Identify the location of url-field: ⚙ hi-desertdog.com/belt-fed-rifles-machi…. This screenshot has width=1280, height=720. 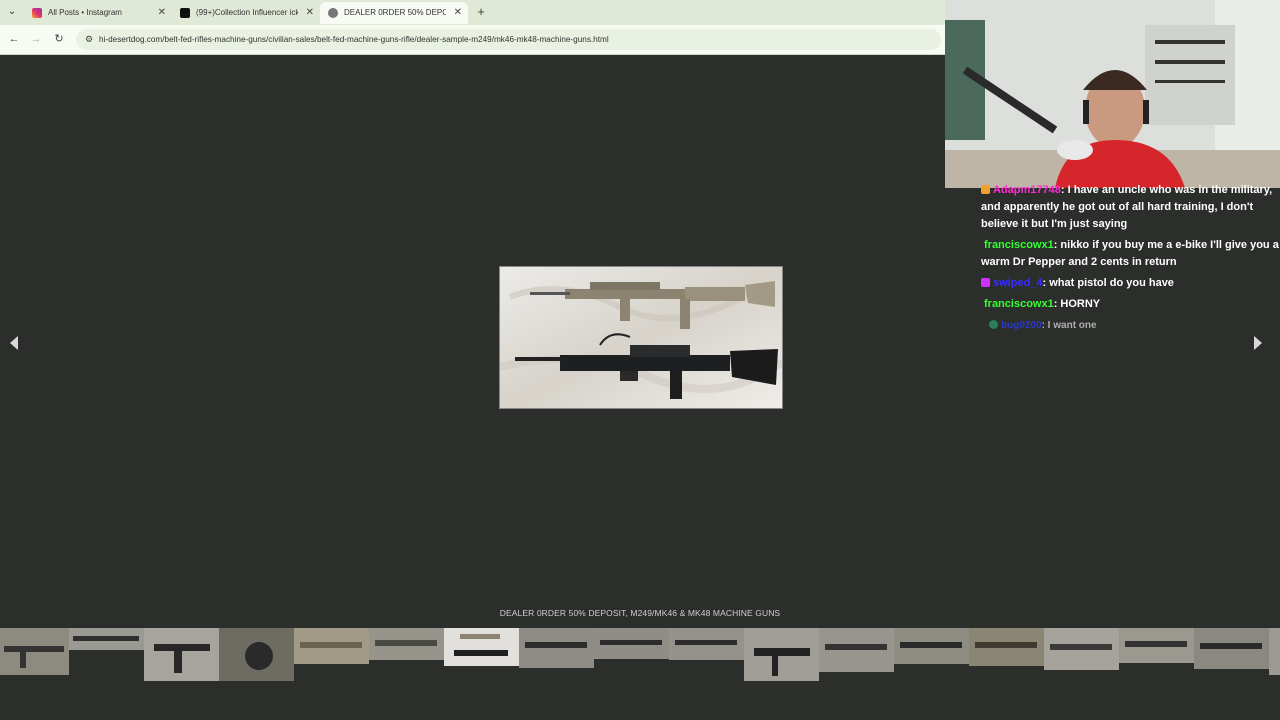
(508, 39).